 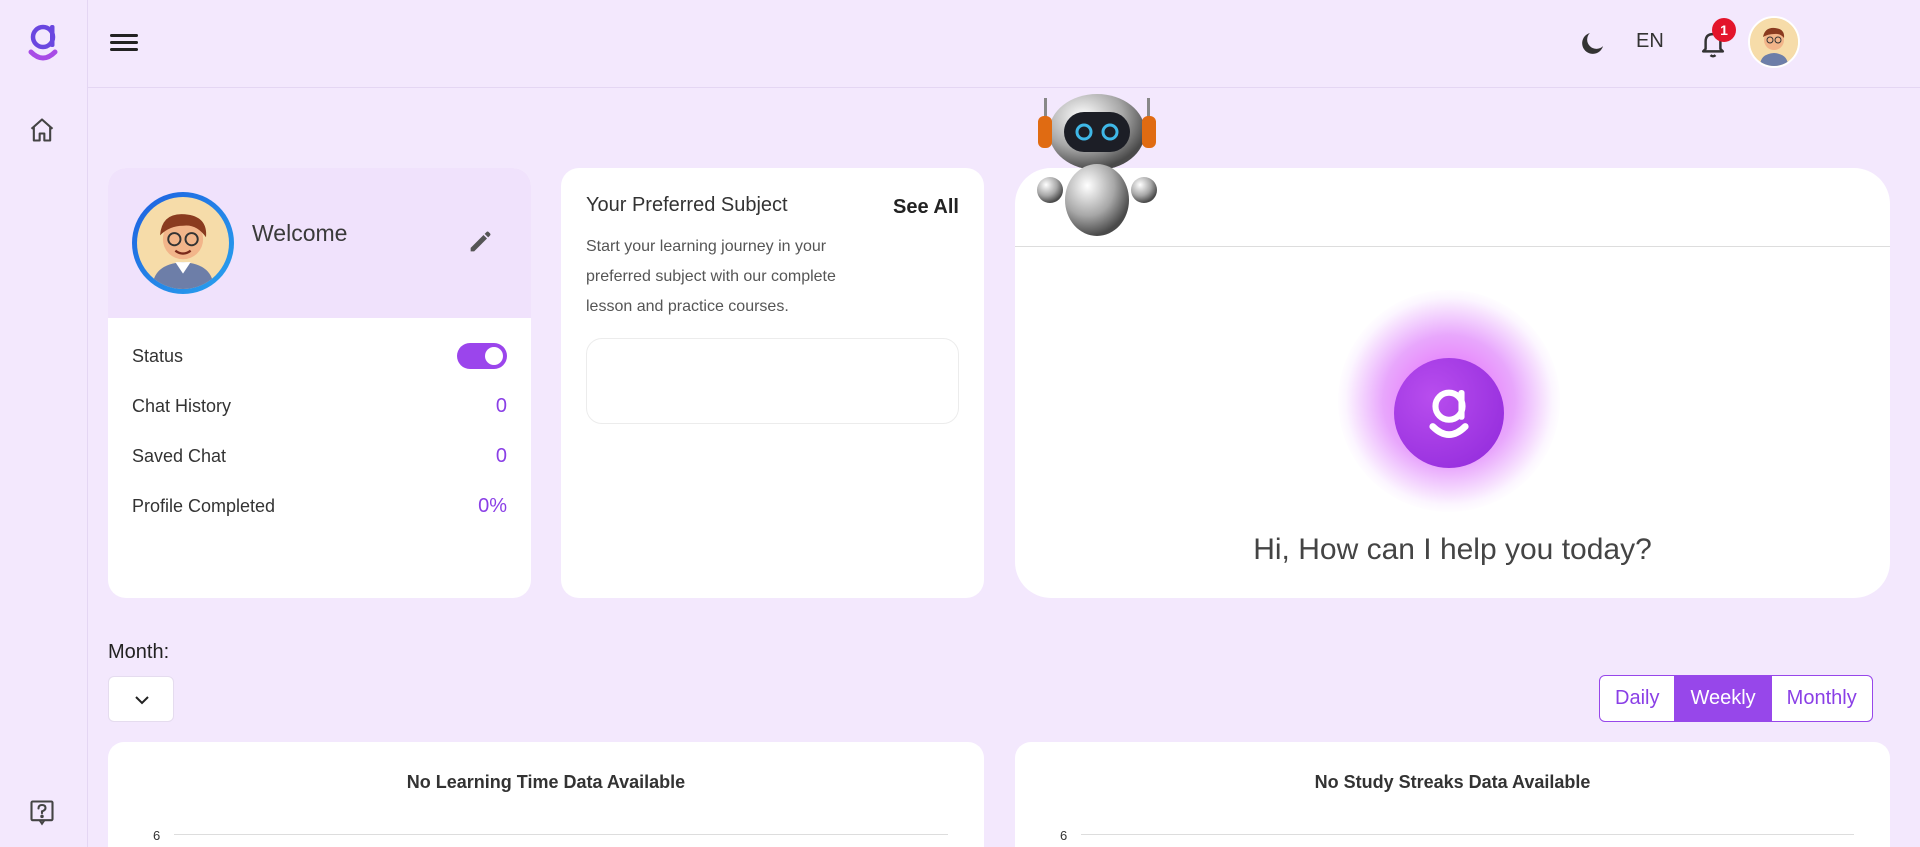 I want to click on period-weekly-button: Weekly, so click(x=1723, y=698).